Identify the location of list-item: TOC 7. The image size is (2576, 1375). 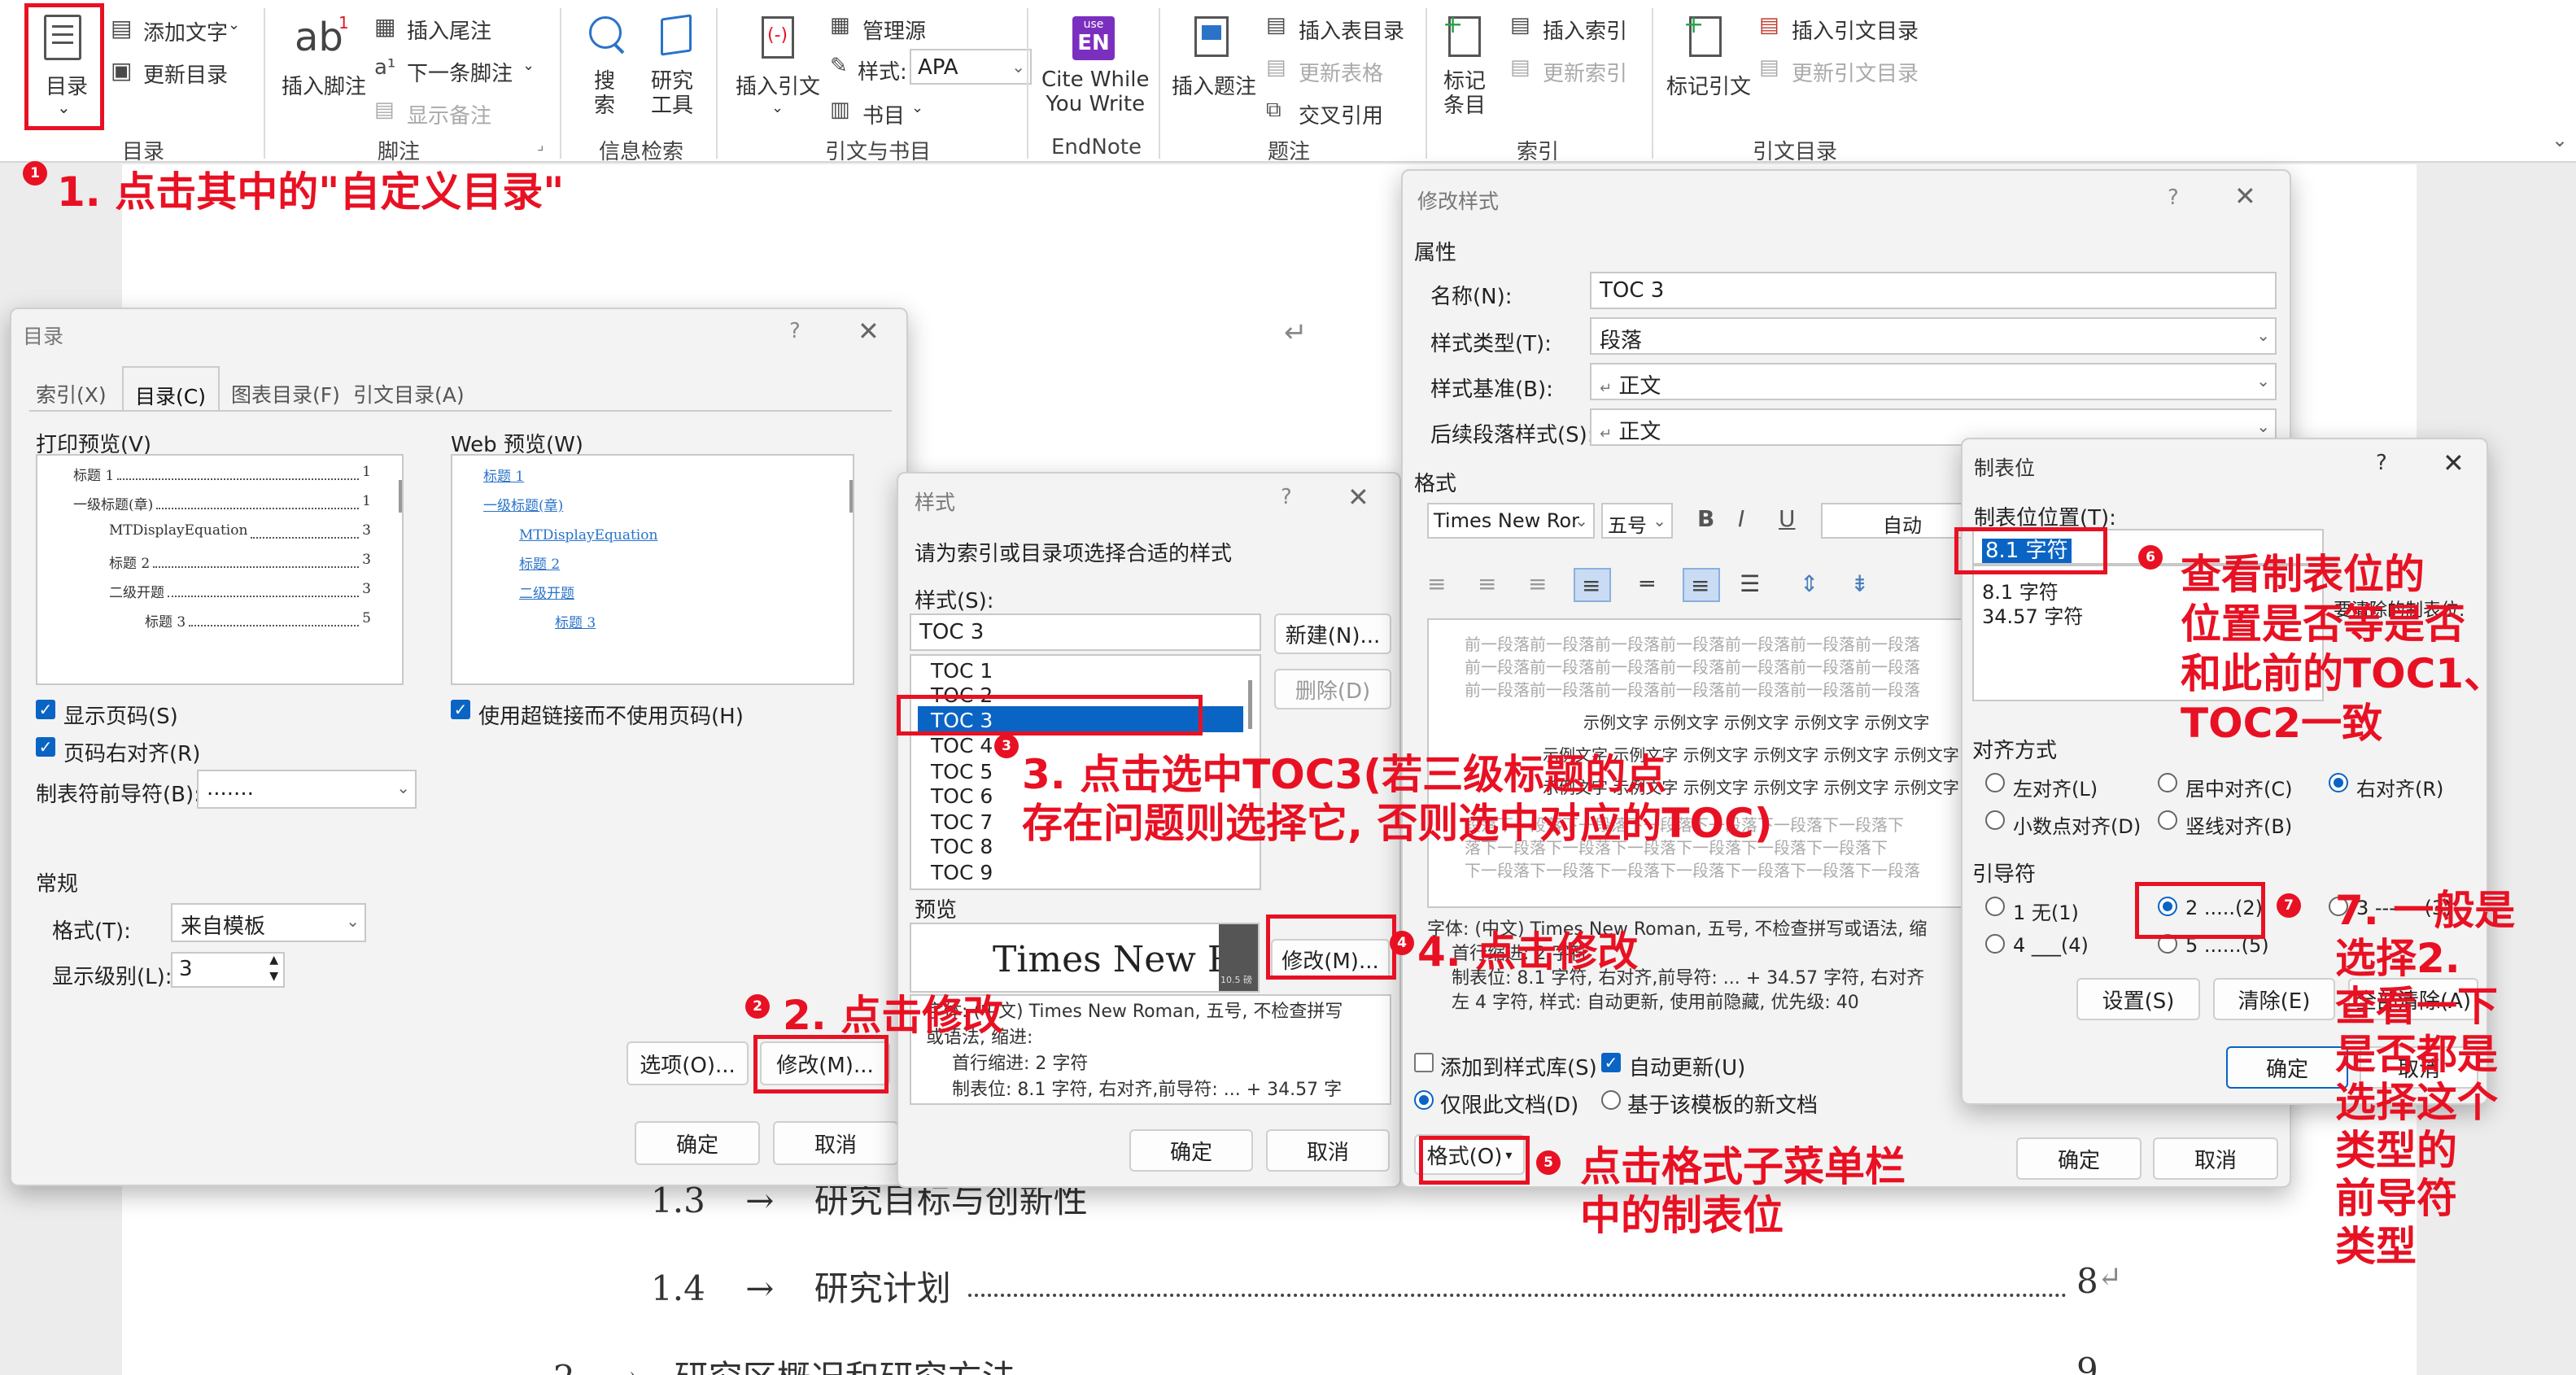
(962, 822).